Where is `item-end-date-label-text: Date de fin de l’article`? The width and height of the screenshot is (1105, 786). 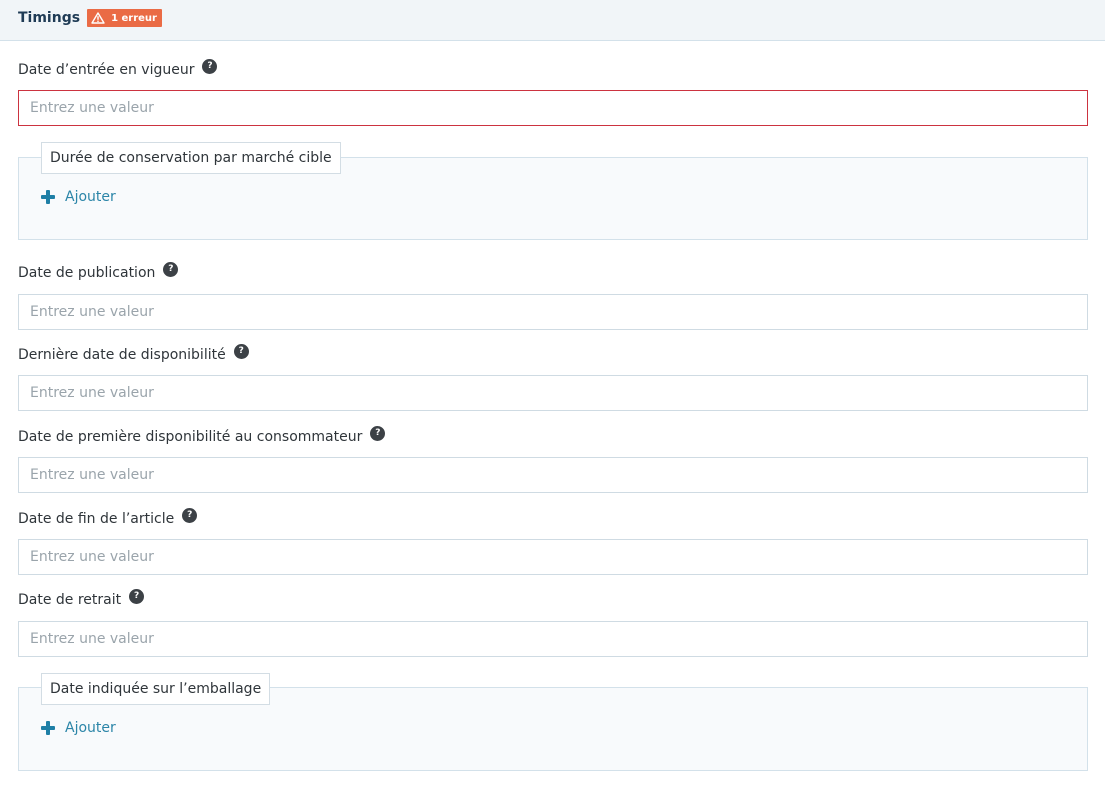 item-end-date-label-text: Date de fin de l’article is located at coordinates (96, 519).